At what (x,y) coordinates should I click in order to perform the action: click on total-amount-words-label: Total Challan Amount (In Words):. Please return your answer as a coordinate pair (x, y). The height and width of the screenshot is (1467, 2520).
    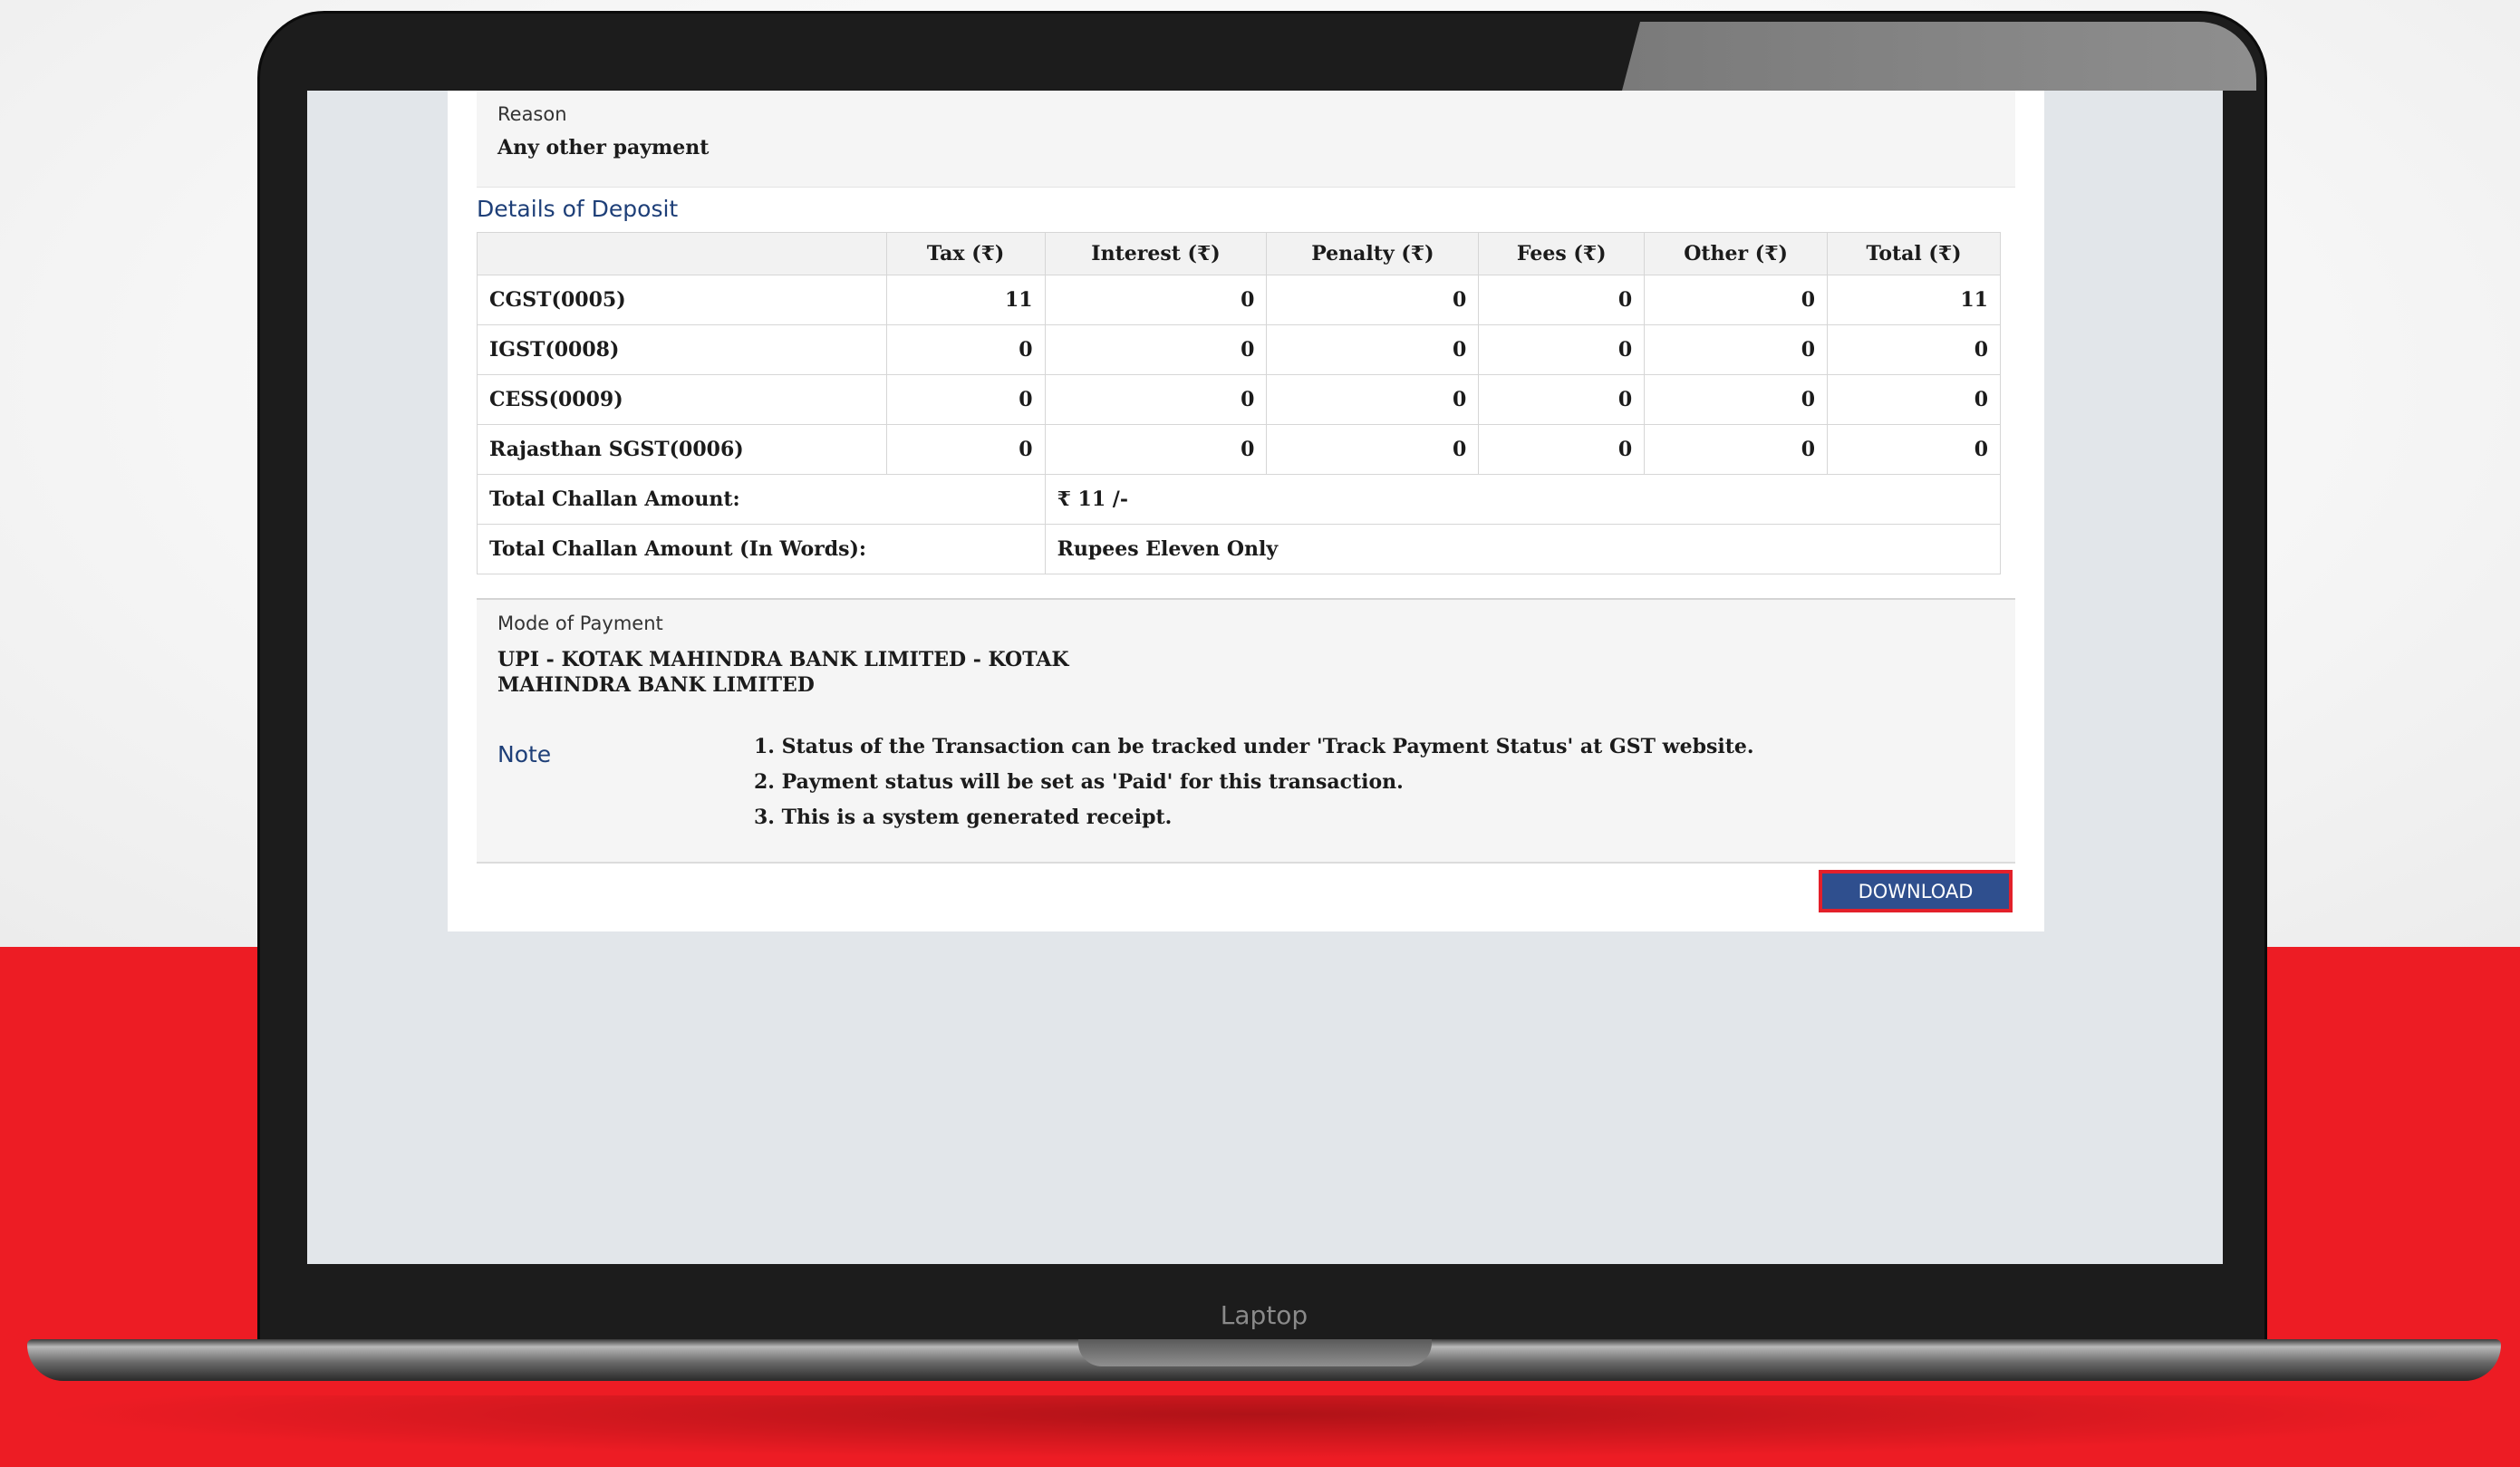
    Looking at the image, I should click on (762, 549).